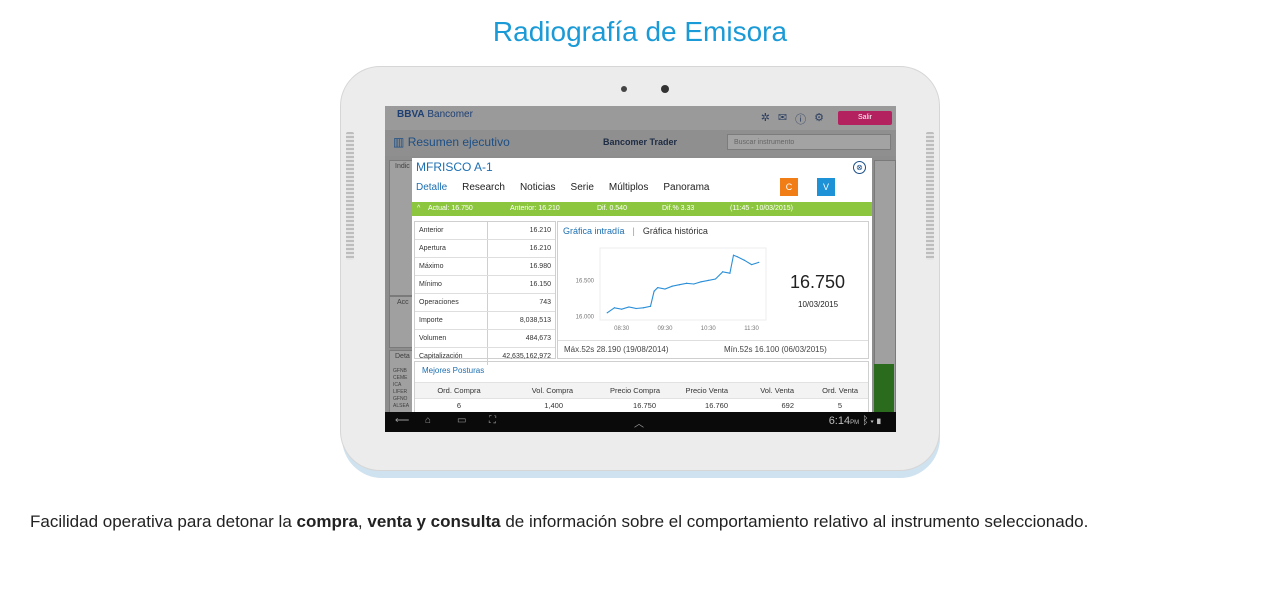 This screenshot has width=1280, height=595. What do you see at coordinates (545, 302) in the screenshot?
I see `stat-value: 743` at bounding box center [545, 302].